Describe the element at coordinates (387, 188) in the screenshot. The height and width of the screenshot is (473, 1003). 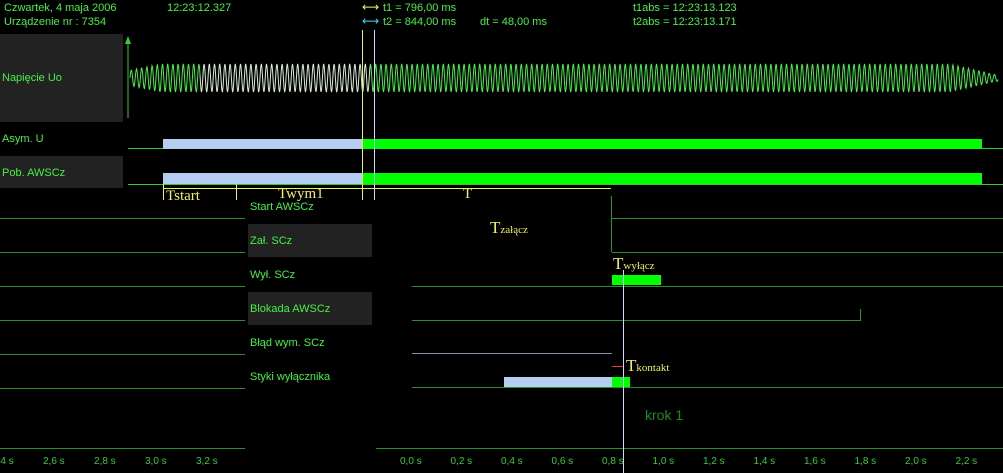
I see `bracket-line` at that location.